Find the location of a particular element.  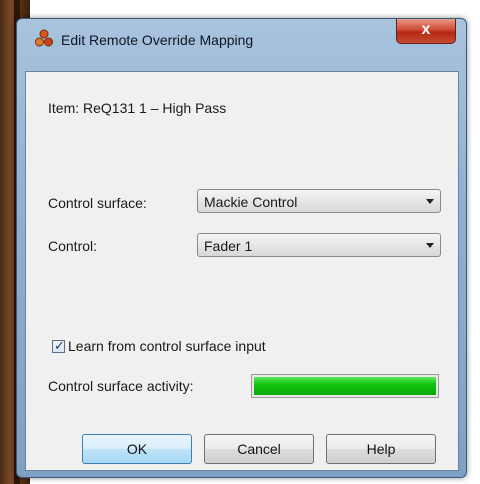

window-title: Edit Remote Override Mapping is located at coordinates (157, 40).